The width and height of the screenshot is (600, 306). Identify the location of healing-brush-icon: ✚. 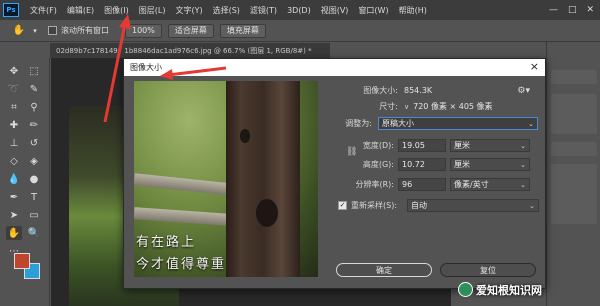
(14, 125).